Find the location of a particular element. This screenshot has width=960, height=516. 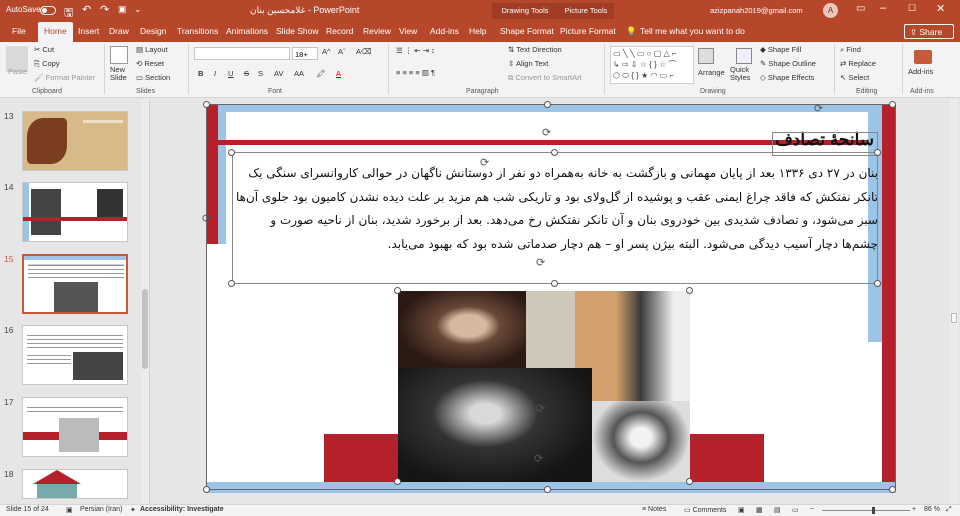

new-slide-button: New Slide is located at coordinates (121, 74).